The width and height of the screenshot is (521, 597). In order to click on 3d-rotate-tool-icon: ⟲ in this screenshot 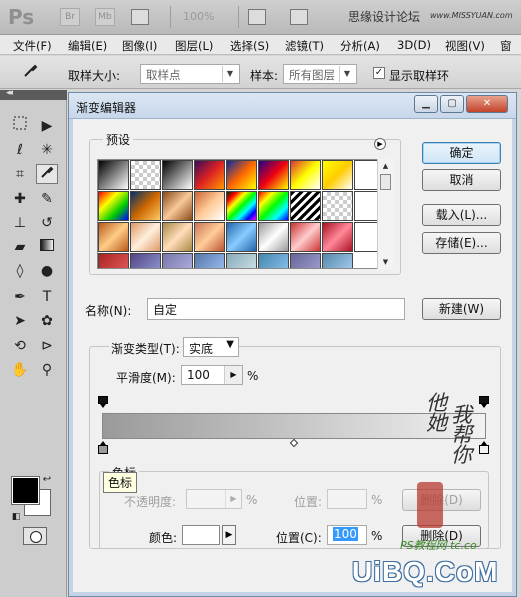, I will do `click(20, 346)`.